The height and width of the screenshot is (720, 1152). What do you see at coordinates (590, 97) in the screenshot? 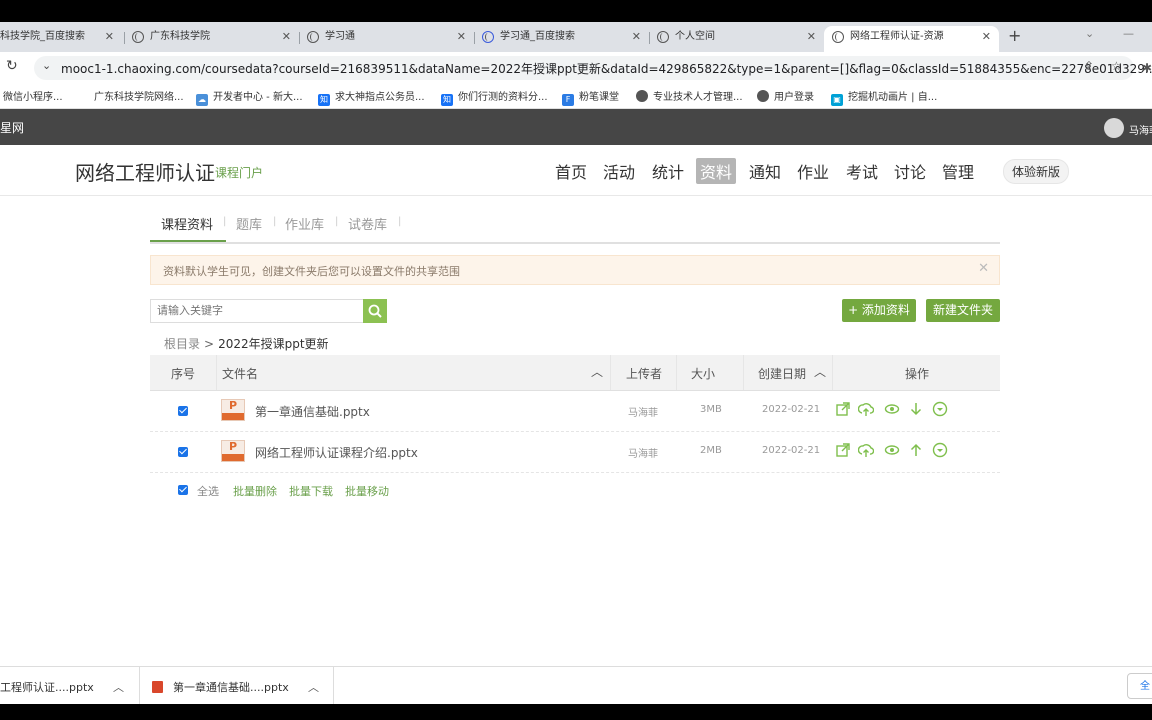
I see `bookmark-item: F 粉笔课堂` at bounding box center [590, 97].